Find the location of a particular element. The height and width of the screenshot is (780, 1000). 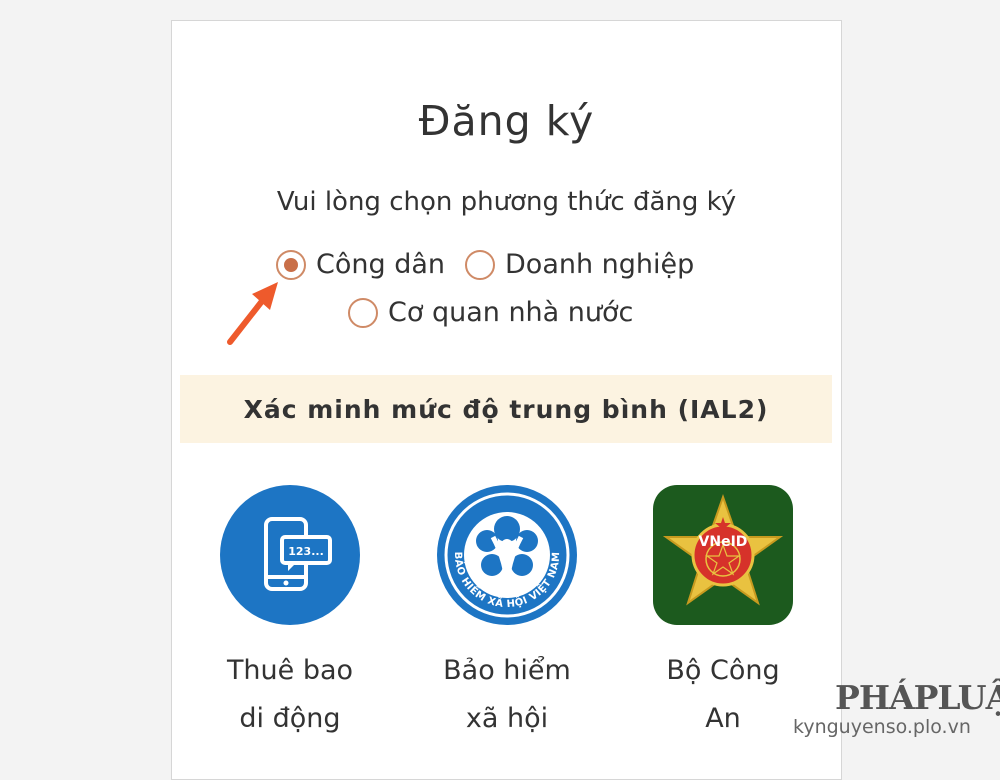

banner-text: Xác minh mức độ trung bình (IAL2) is located at coordinates (506, 409).